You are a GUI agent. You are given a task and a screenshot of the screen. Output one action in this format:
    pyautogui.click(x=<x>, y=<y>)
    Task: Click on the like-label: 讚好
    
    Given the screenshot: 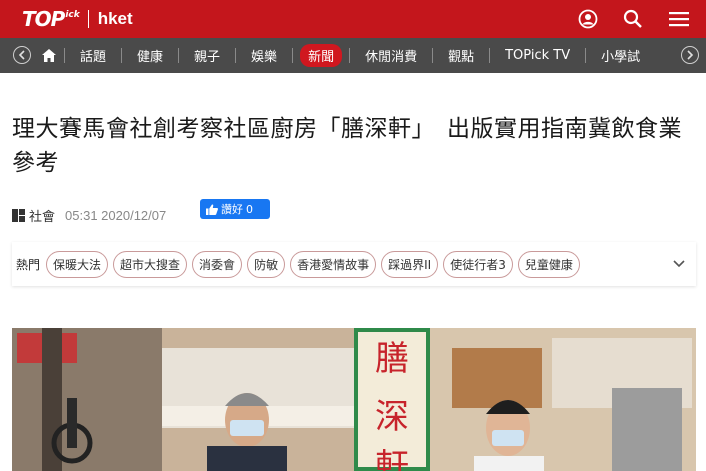 What is the action you would take?
    pyautogui.click(x=232, y=209)
    